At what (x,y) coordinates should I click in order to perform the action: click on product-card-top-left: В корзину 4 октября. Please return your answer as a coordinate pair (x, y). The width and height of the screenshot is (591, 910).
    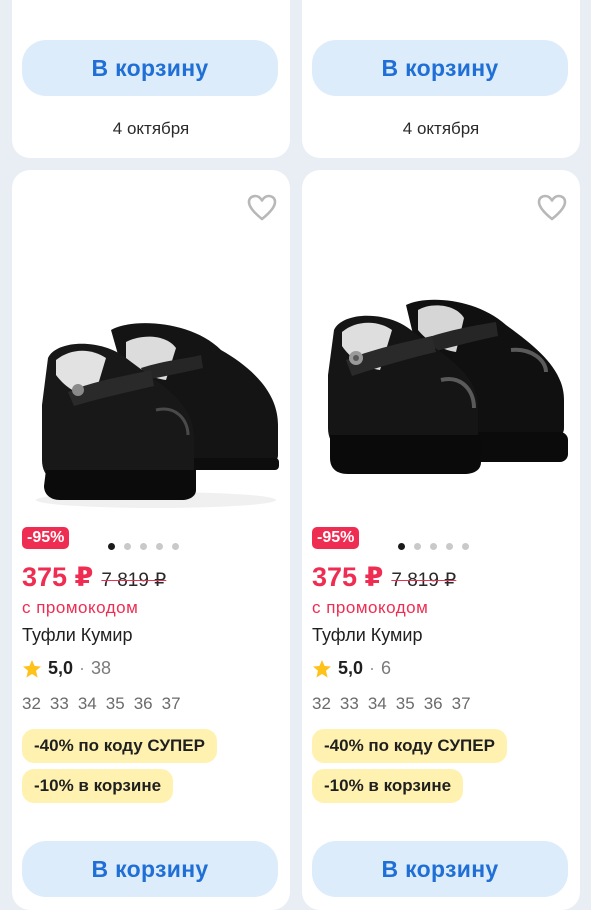
    Looking at the image, I should click on (151, 79).